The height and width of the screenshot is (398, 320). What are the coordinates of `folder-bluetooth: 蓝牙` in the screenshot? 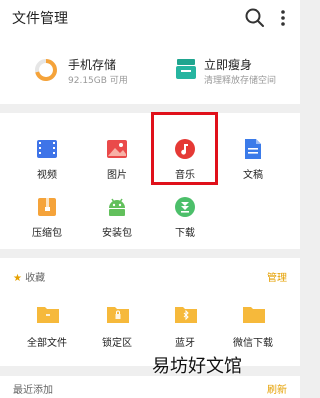 It's located at (185, 324).